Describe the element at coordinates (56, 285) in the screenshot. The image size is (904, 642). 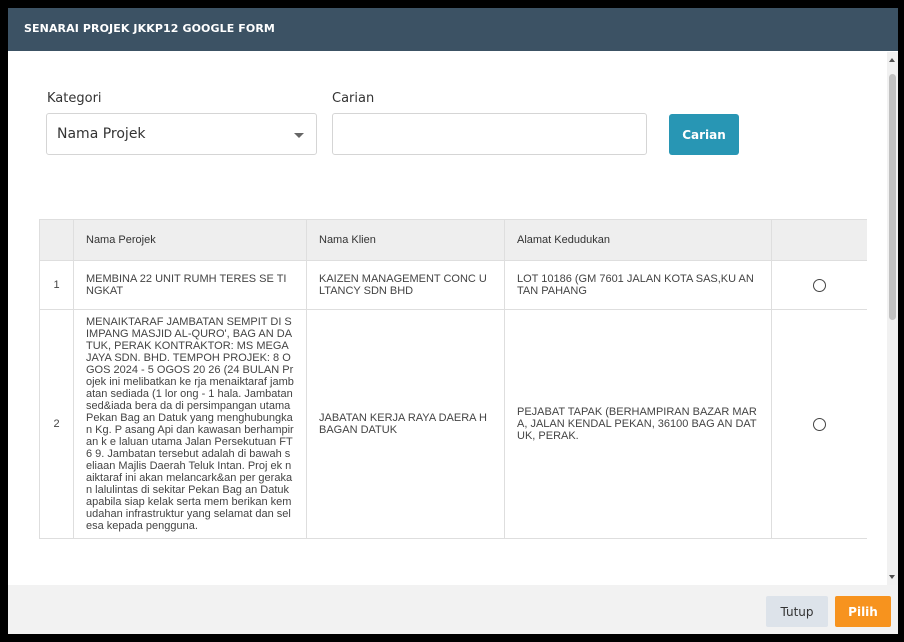
I see `row-number: 1` at that location.